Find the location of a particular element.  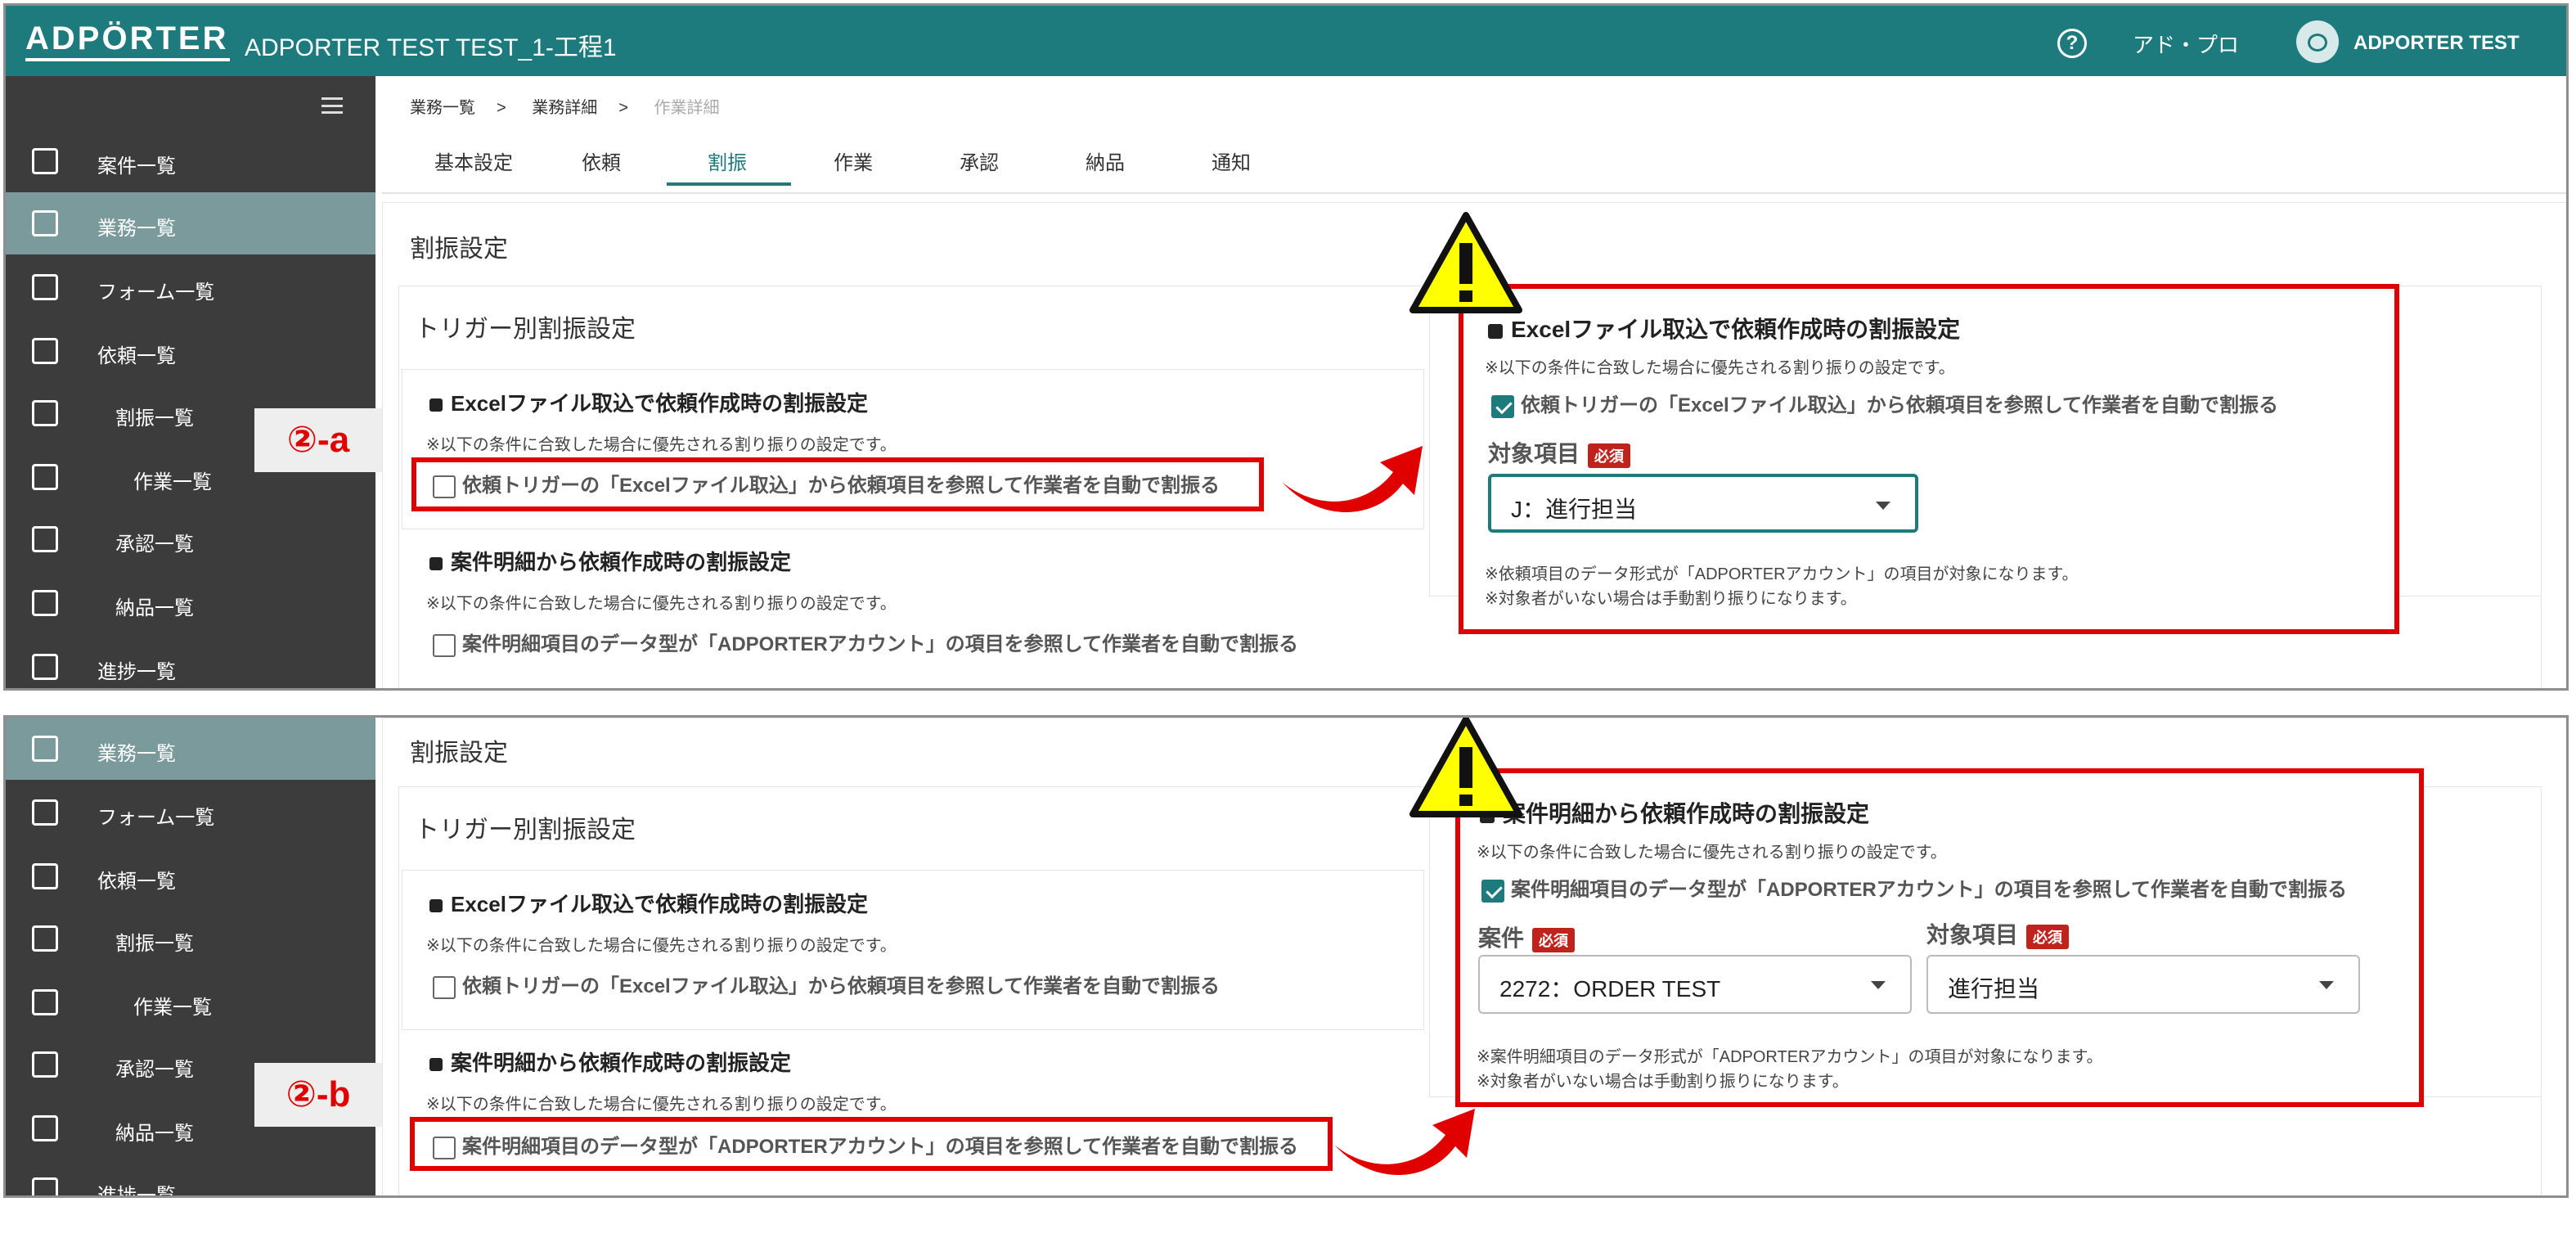

app-title: ADPORTER TEST TEST_1-工程1 is located at coordinates (431, 47).